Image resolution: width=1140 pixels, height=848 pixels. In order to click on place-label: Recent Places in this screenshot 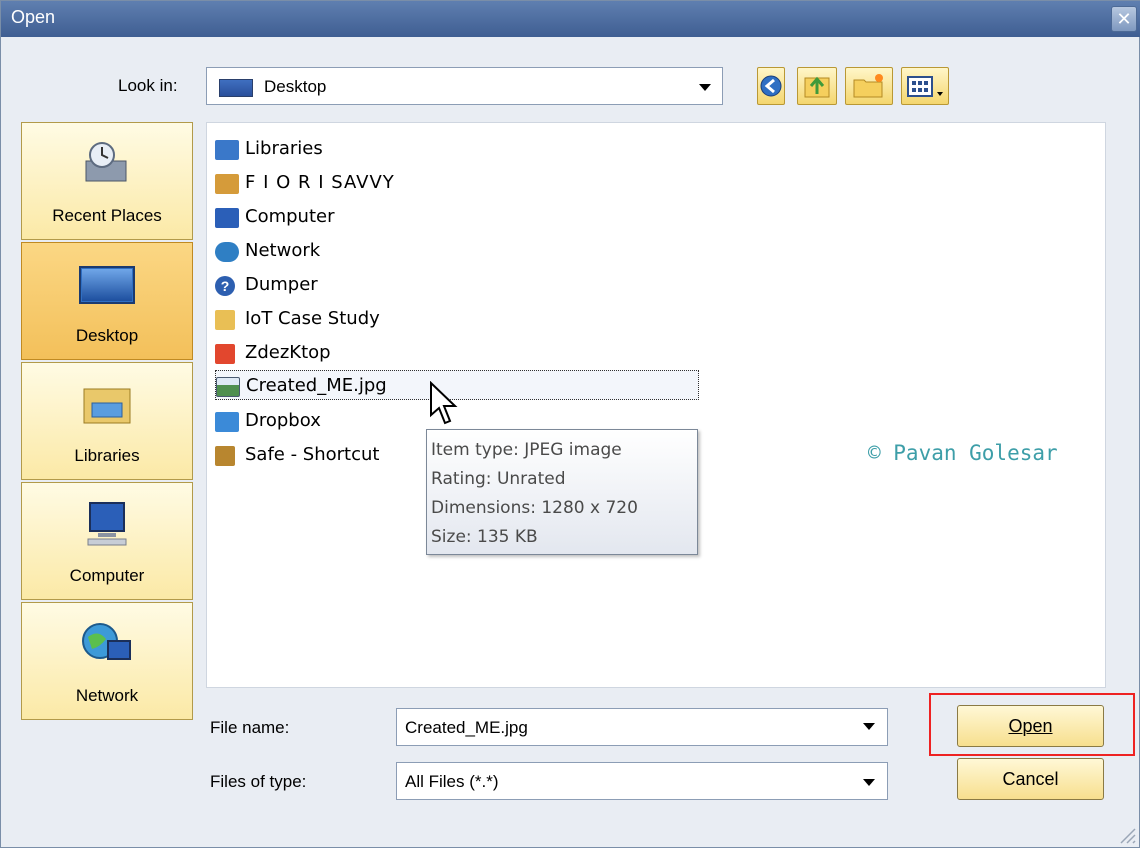, I will do `click(107, 215)`.